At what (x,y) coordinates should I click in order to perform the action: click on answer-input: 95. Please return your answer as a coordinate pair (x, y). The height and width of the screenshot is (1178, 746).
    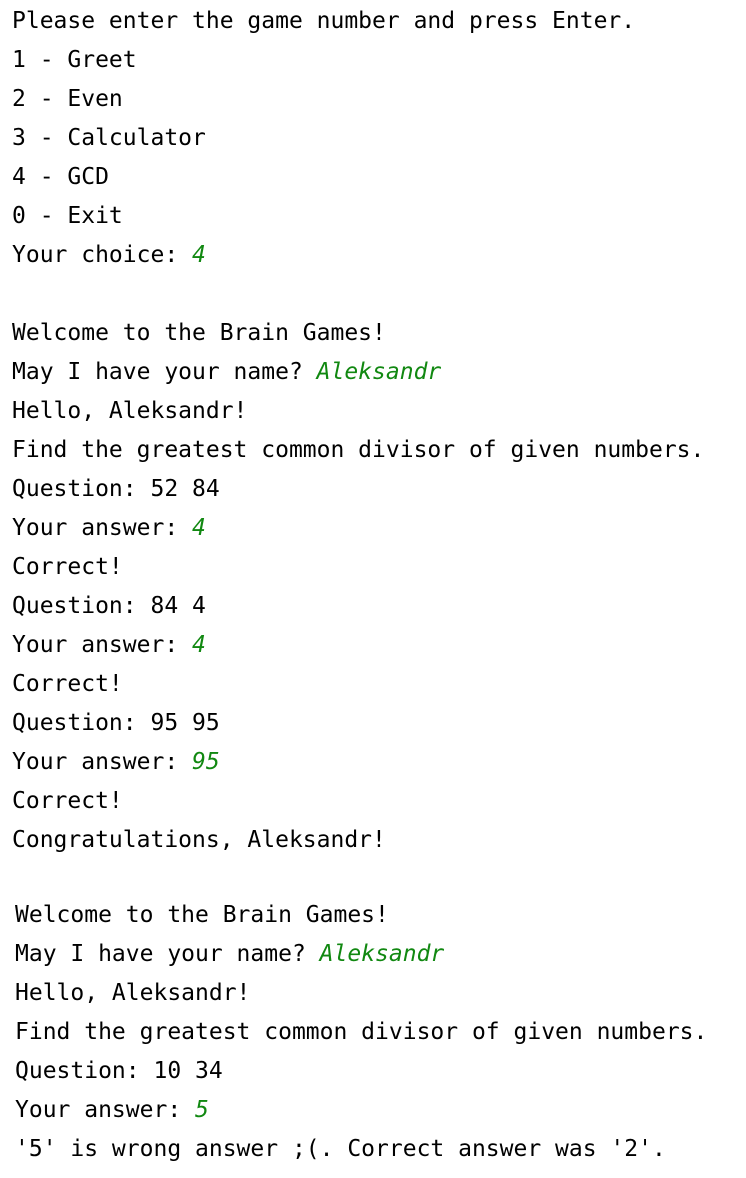
    Looking at the image, I should click on (206, 762).